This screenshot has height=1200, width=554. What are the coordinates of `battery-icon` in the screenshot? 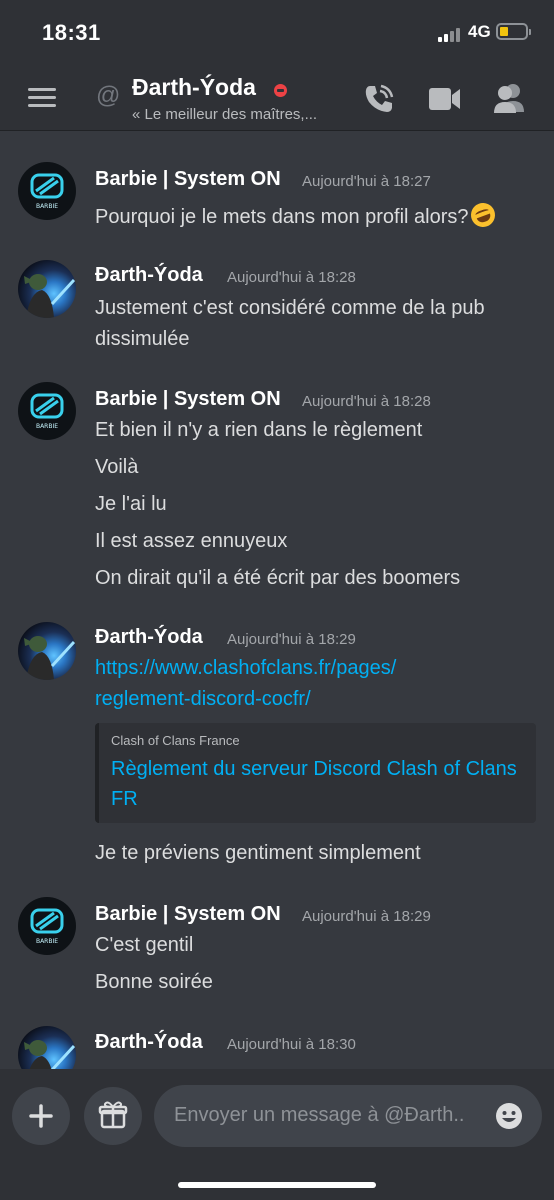 It's located at (513, 31).